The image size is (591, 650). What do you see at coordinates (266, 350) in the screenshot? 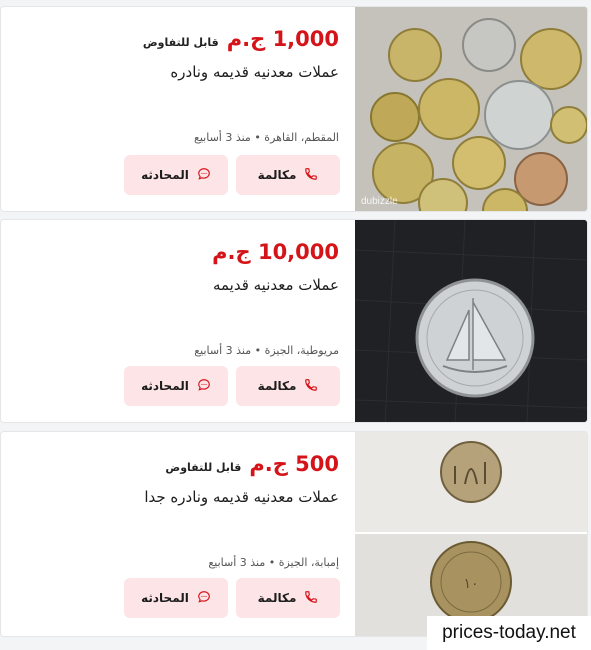
I see `listing-location-time: مريوطية، الجيزة • منذ 3 أسابيع` at bounding box center [266, 350].